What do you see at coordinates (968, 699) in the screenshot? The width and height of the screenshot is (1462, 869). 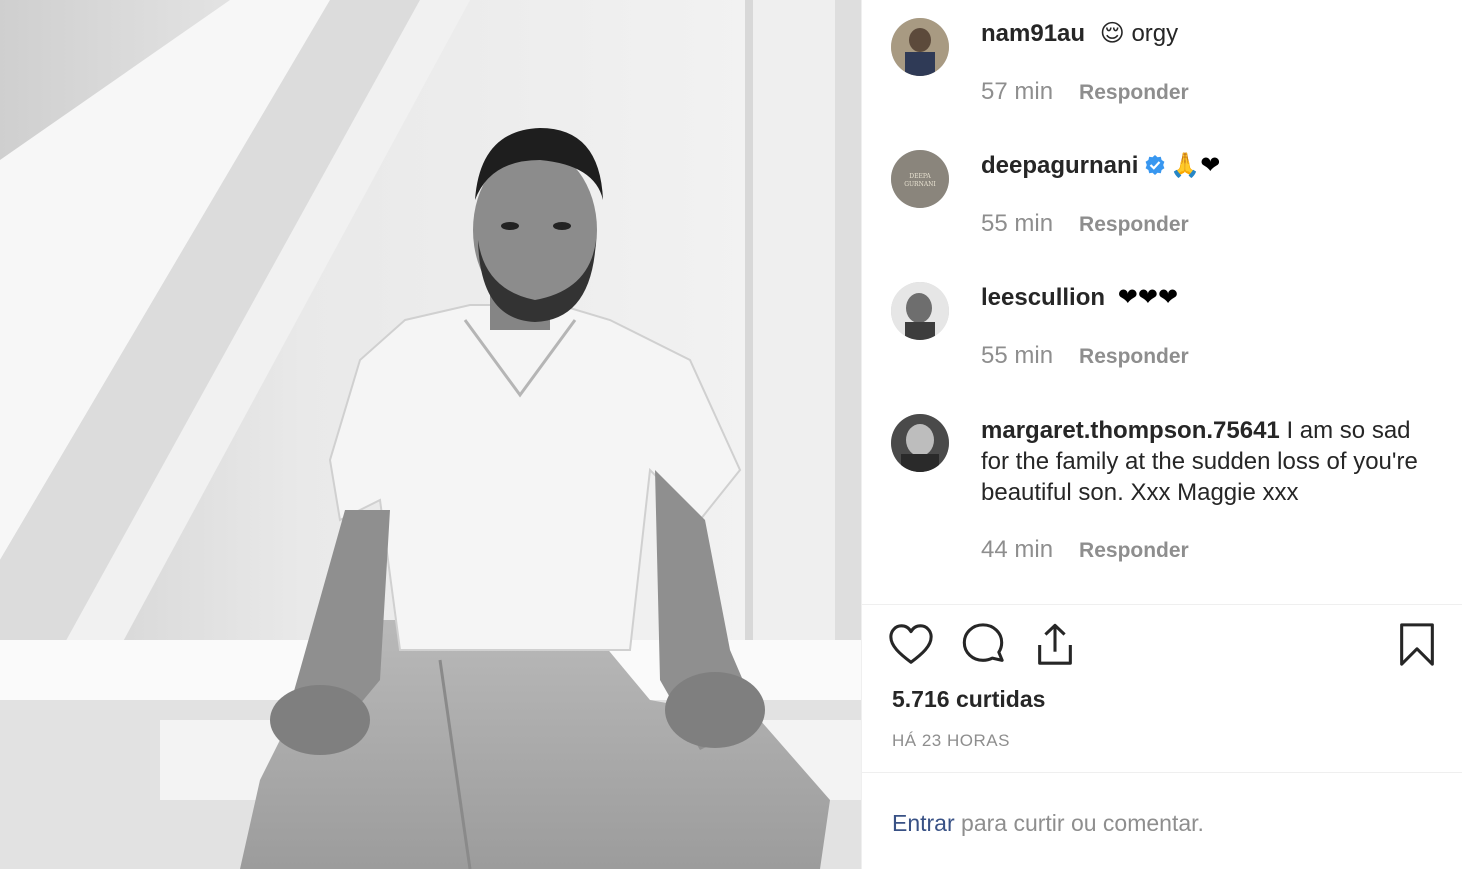 I see `like-count: 5.716 curtidas` at bounding box center [968, 699].